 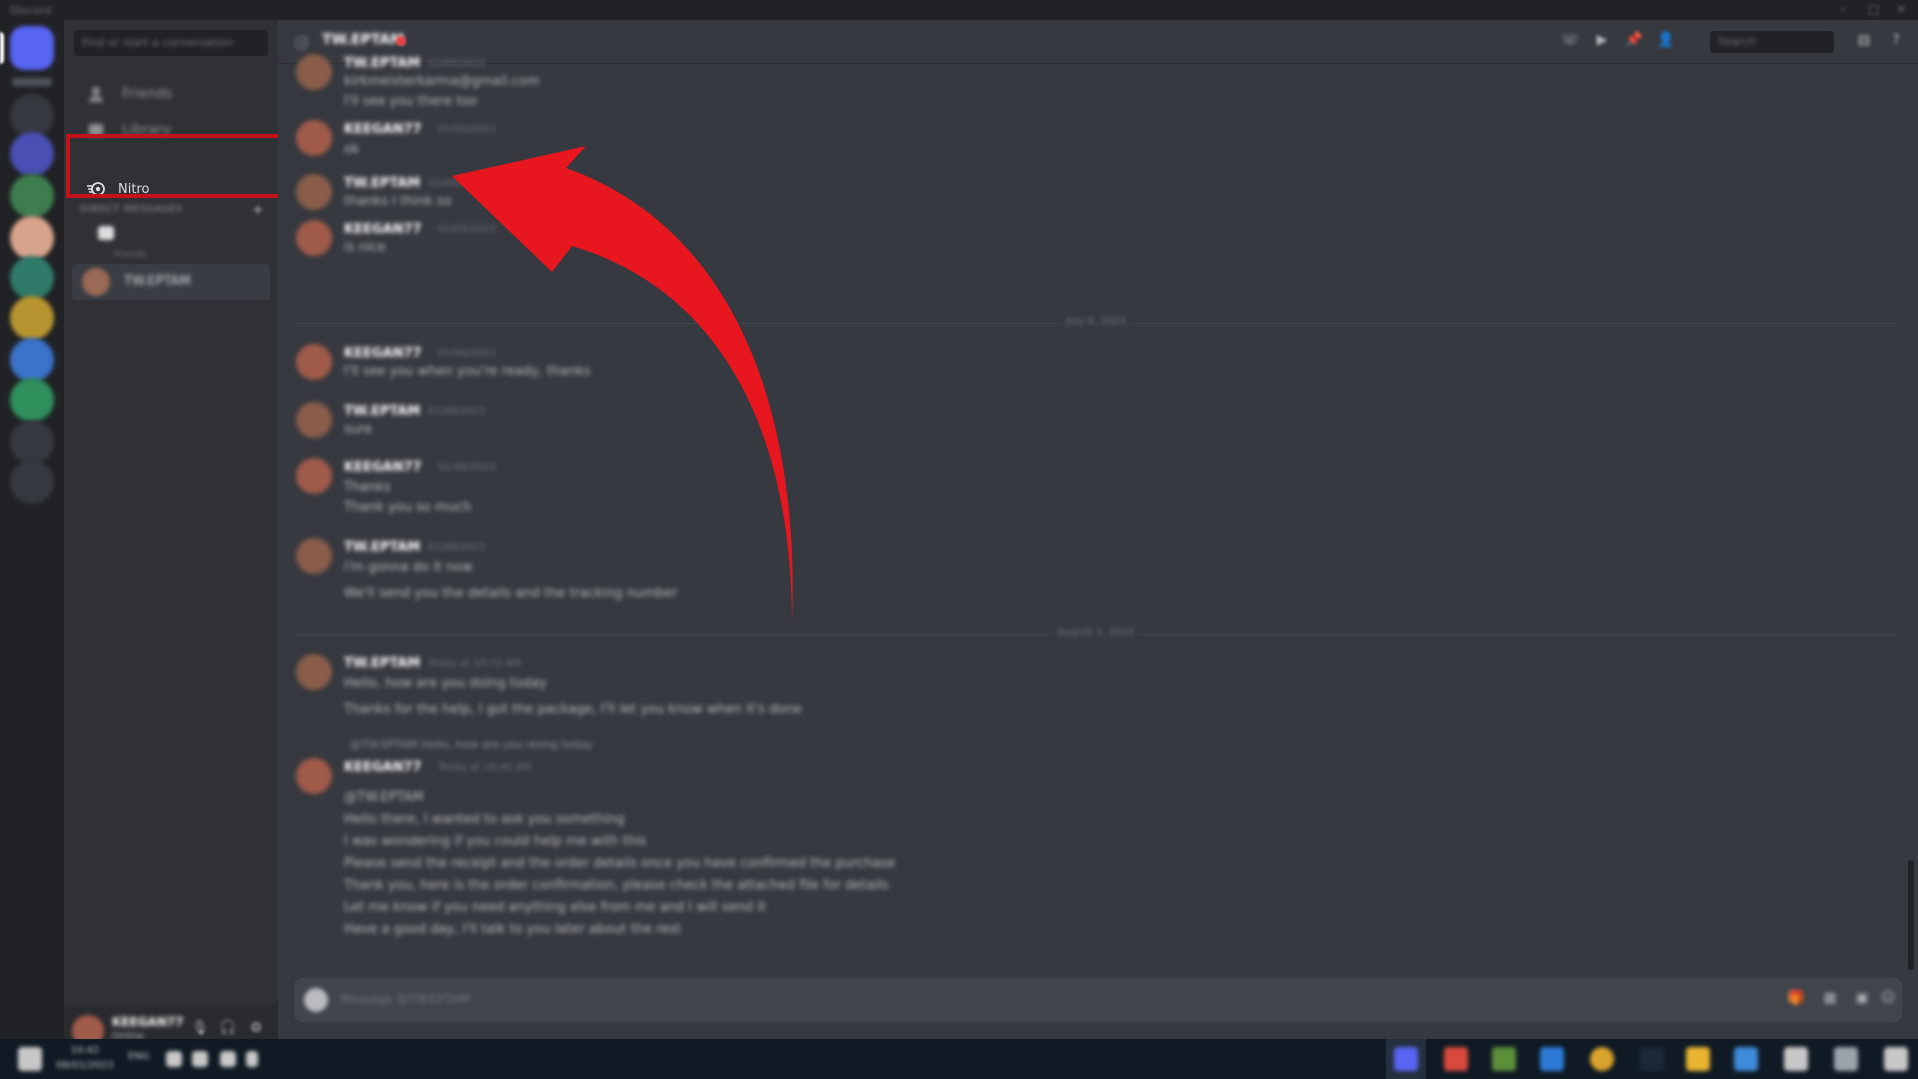 What do you see at coordinates (1552, 1059) in the screenshot?
I see `edge-app-icon` at bounding box center [1552, 1059].